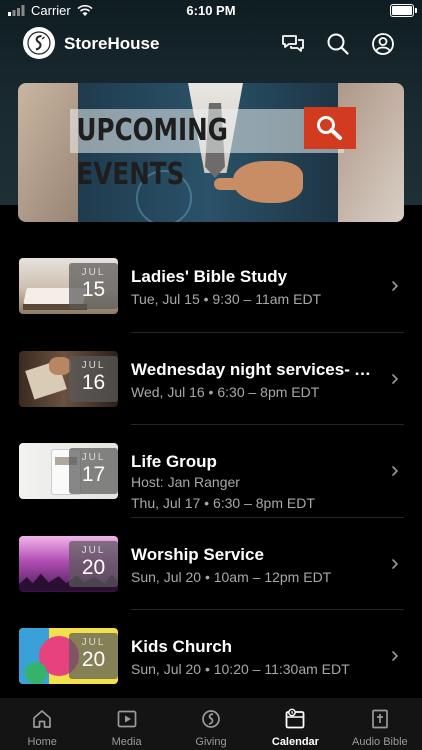 The width and height of the screenshot is (422, 750). I want to click on event-day: 16, so click(93, 382).